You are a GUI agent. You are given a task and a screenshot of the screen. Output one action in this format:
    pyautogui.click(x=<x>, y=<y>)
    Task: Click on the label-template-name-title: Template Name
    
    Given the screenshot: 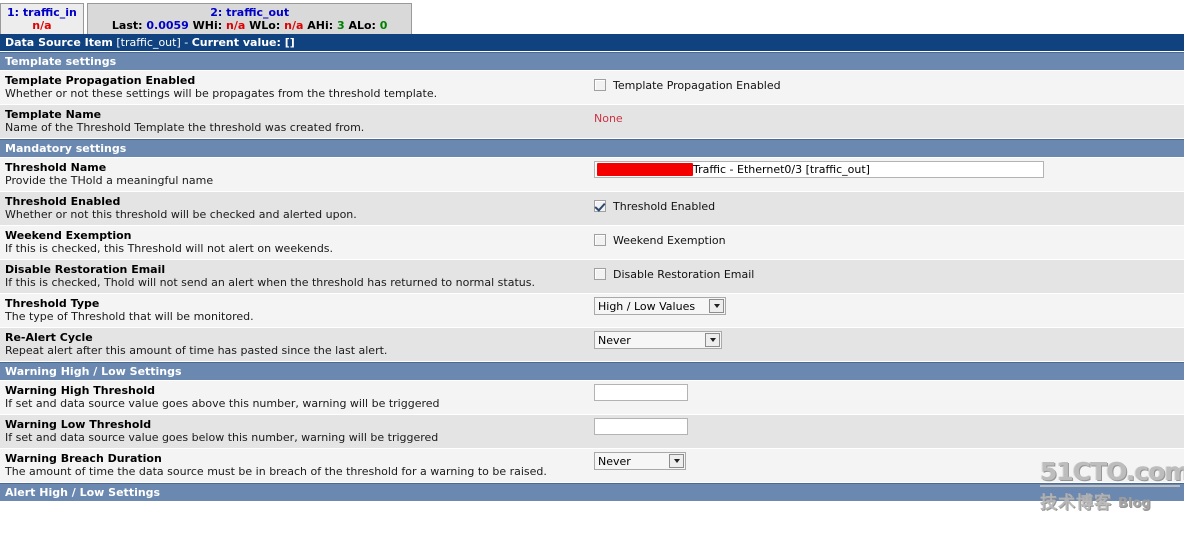 What is the action you would take?
    pyautogui.click(x=53, y=114)
    